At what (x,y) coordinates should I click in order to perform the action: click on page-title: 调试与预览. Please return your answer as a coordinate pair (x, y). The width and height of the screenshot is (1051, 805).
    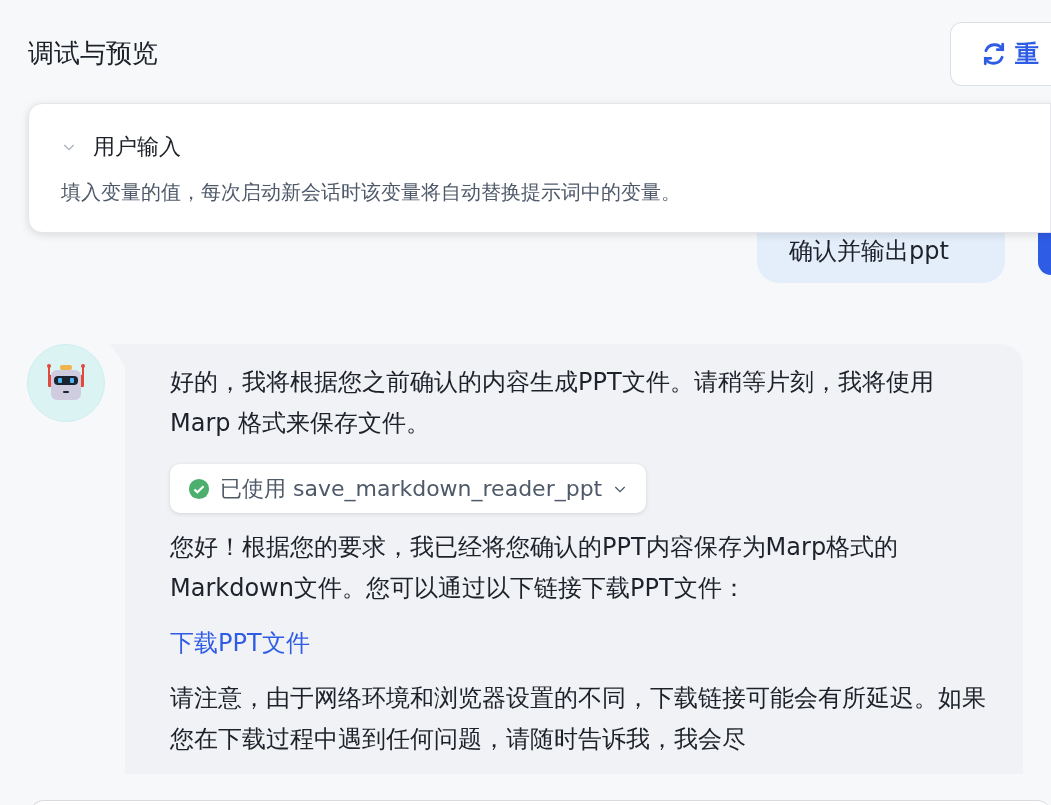
    Looking at the image, I should click on (93, 53).